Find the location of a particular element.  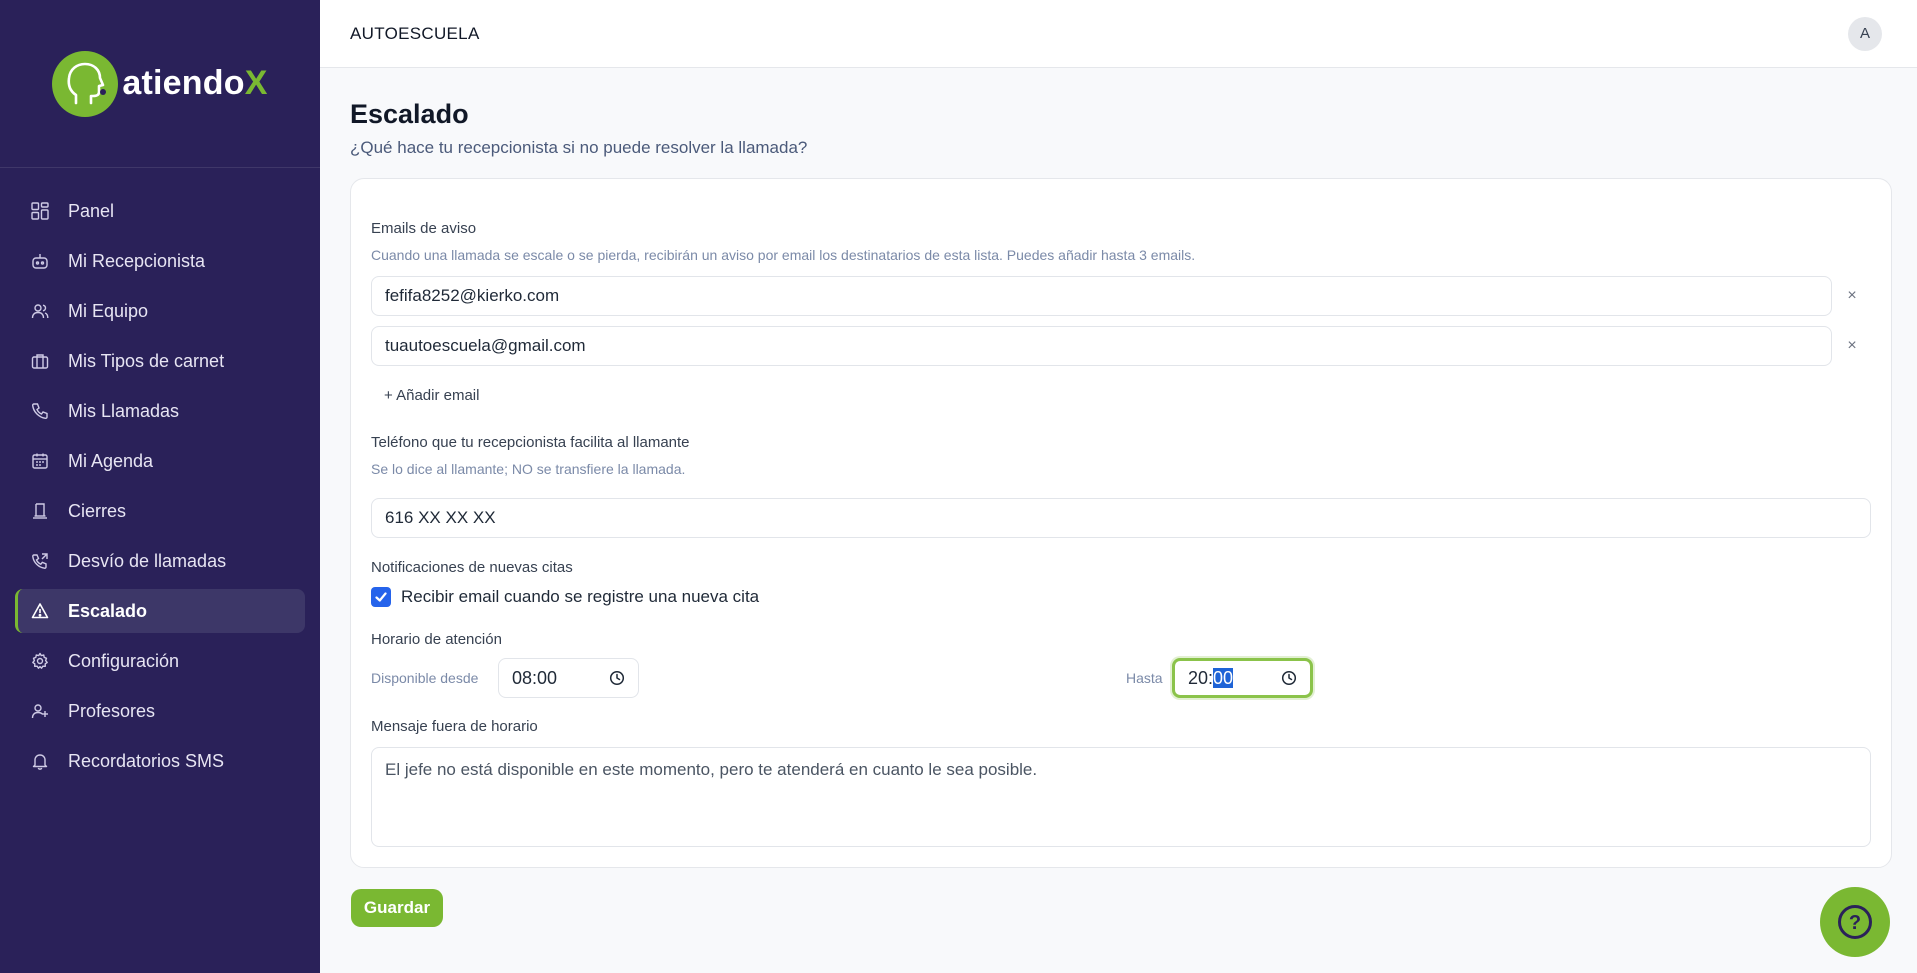

head-logo-icon is located at coordinates (85, 83).